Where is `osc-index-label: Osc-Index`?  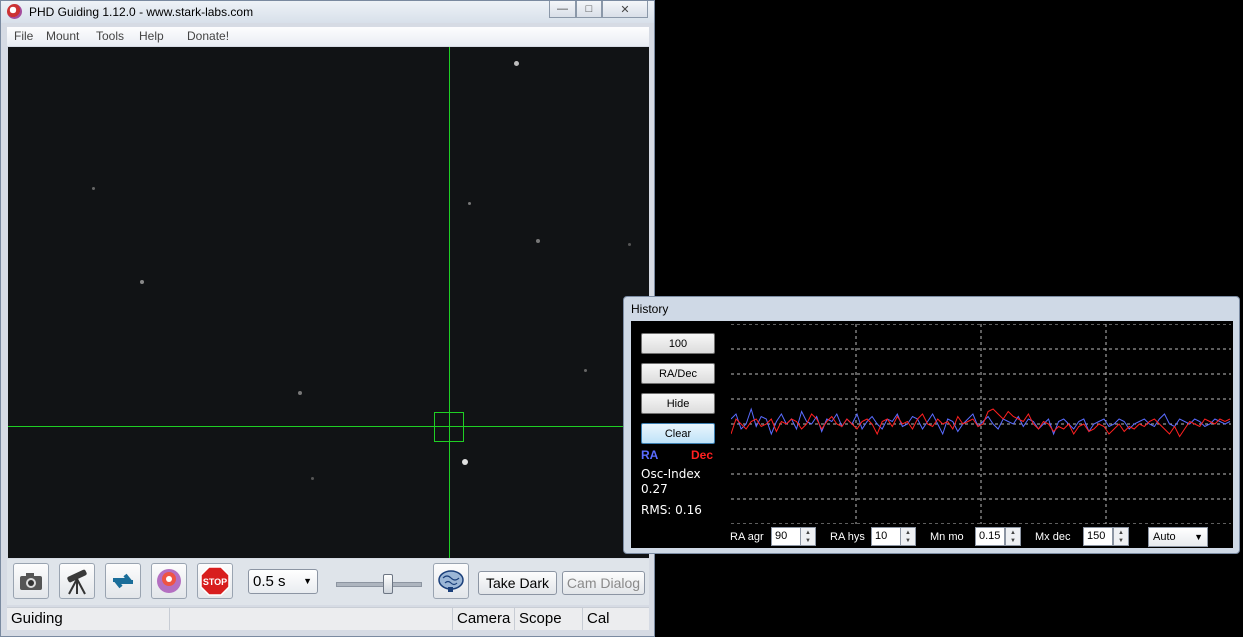
osc-index-label: Osc-Index is located at coordinates (671, 474).